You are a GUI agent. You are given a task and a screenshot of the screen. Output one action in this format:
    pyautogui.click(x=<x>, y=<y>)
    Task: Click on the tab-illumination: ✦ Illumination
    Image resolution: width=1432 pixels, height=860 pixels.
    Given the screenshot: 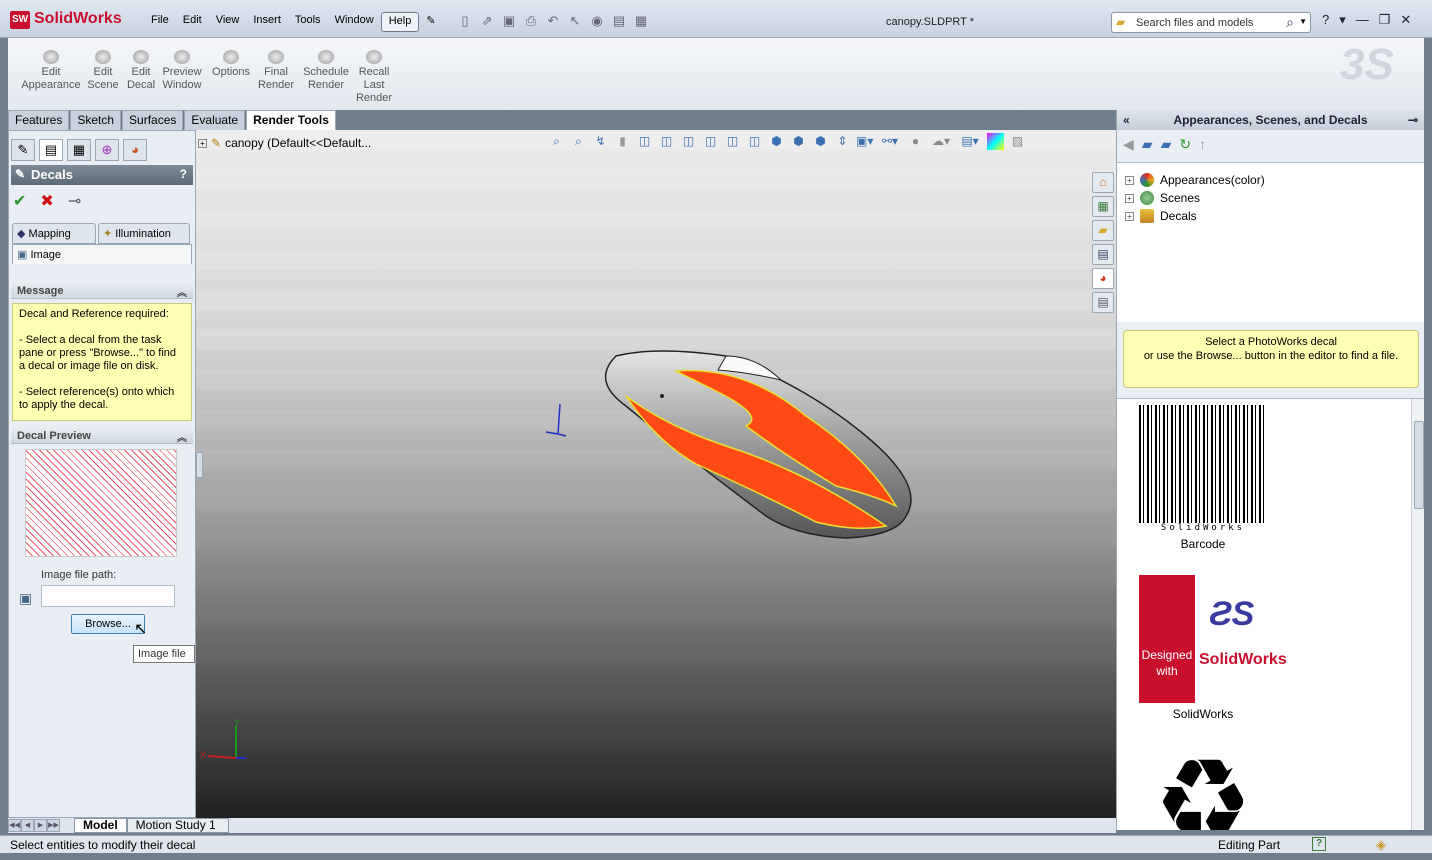 What is the action you would take?
    pyautogui.click(x=144, y=233)
    